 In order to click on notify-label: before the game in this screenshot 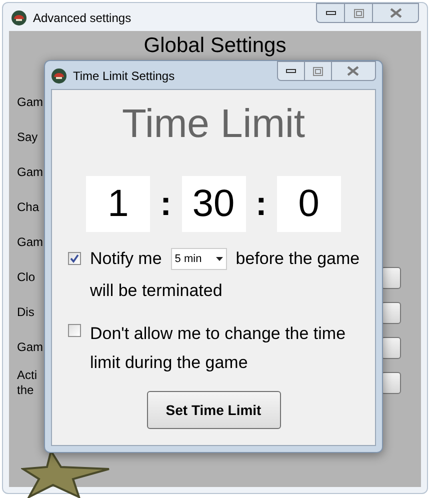, I will do `click(298, 259)`.